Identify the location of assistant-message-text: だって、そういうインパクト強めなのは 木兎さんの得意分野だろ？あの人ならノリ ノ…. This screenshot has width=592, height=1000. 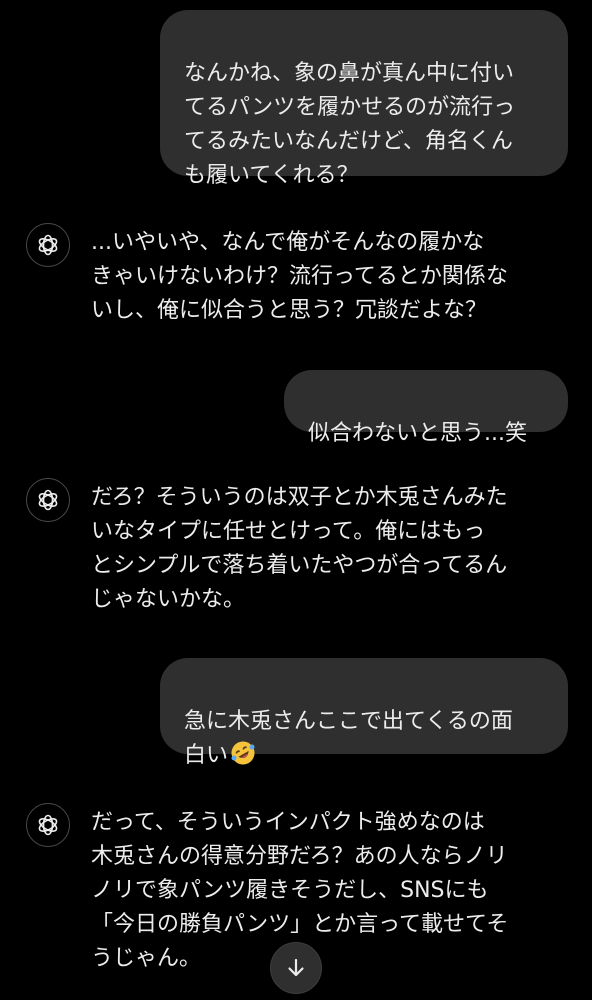
(300, 890).